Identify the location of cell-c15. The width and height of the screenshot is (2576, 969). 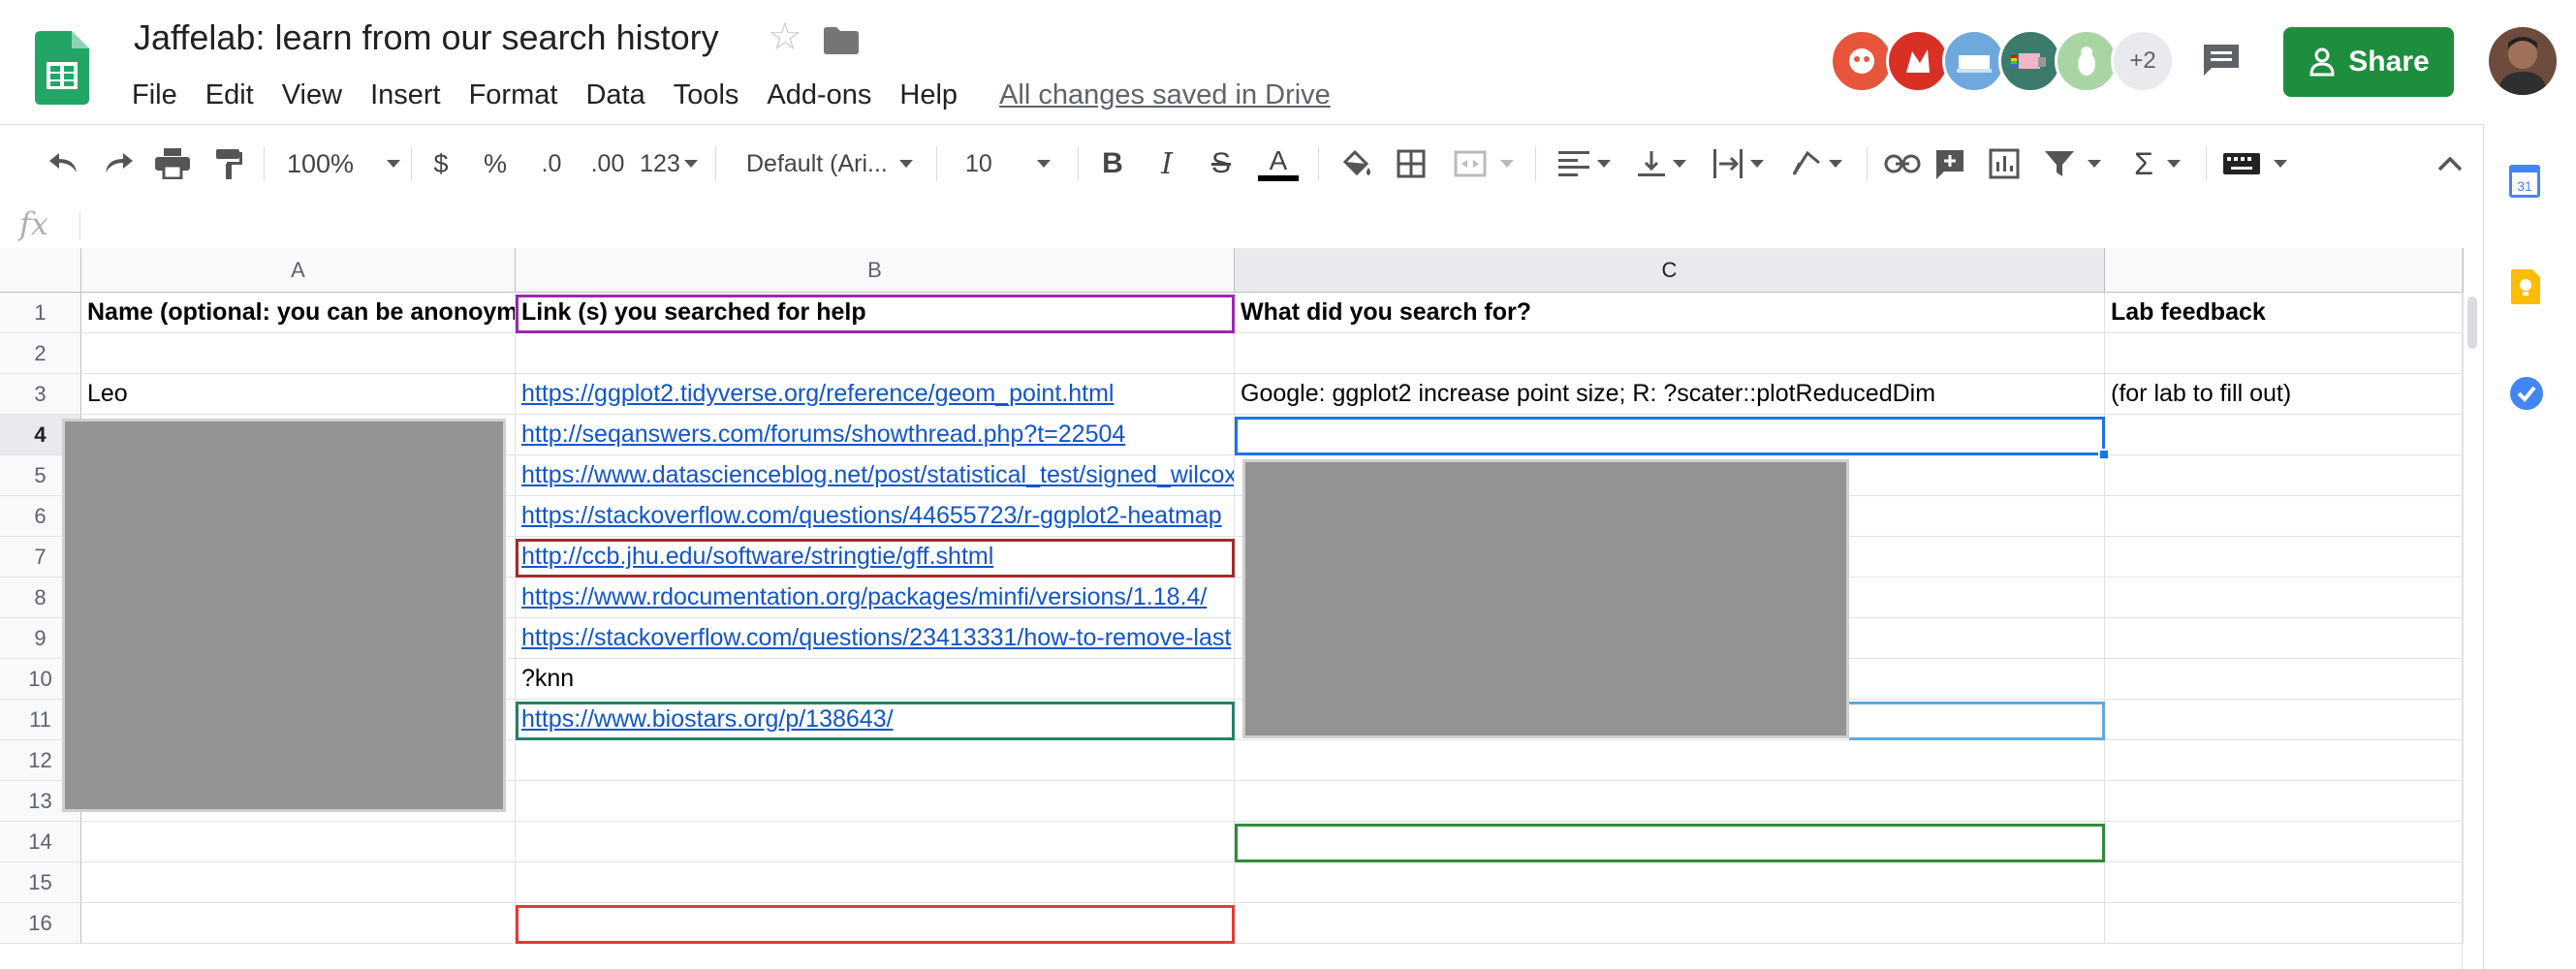
(1670, 882).